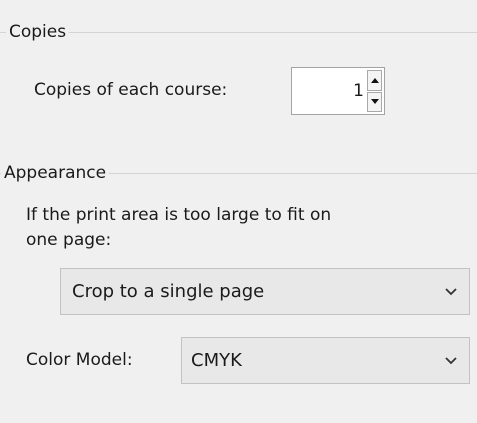 Image resolution: width=477 pixels, height=423 pixels. Describe the element at coordinates (374, 101) in the screenshot. I see `spin-down-arrow-icon` at that location.